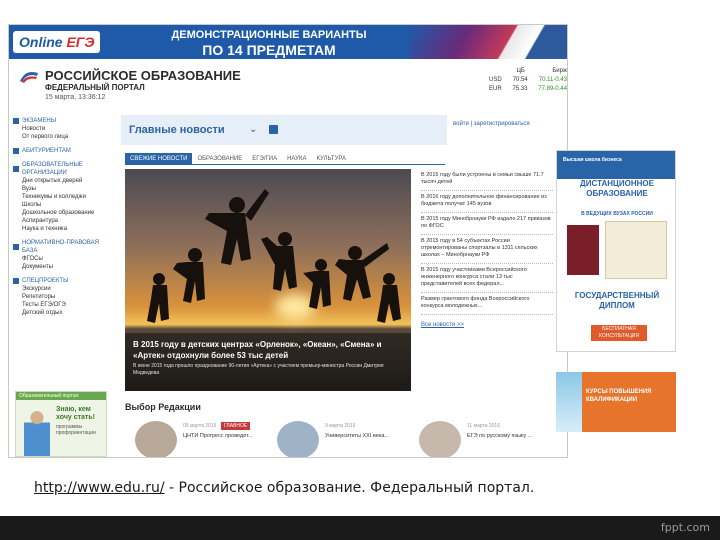 Image resolution: width=720 pixels, height=540 pixels. What do you see at coordinates (143, 76) in the screenshot?
I see `portal-name: РОССИЙСКОЕ ОБРАЗОВАНИЕ` at bounding box center [143, 76].